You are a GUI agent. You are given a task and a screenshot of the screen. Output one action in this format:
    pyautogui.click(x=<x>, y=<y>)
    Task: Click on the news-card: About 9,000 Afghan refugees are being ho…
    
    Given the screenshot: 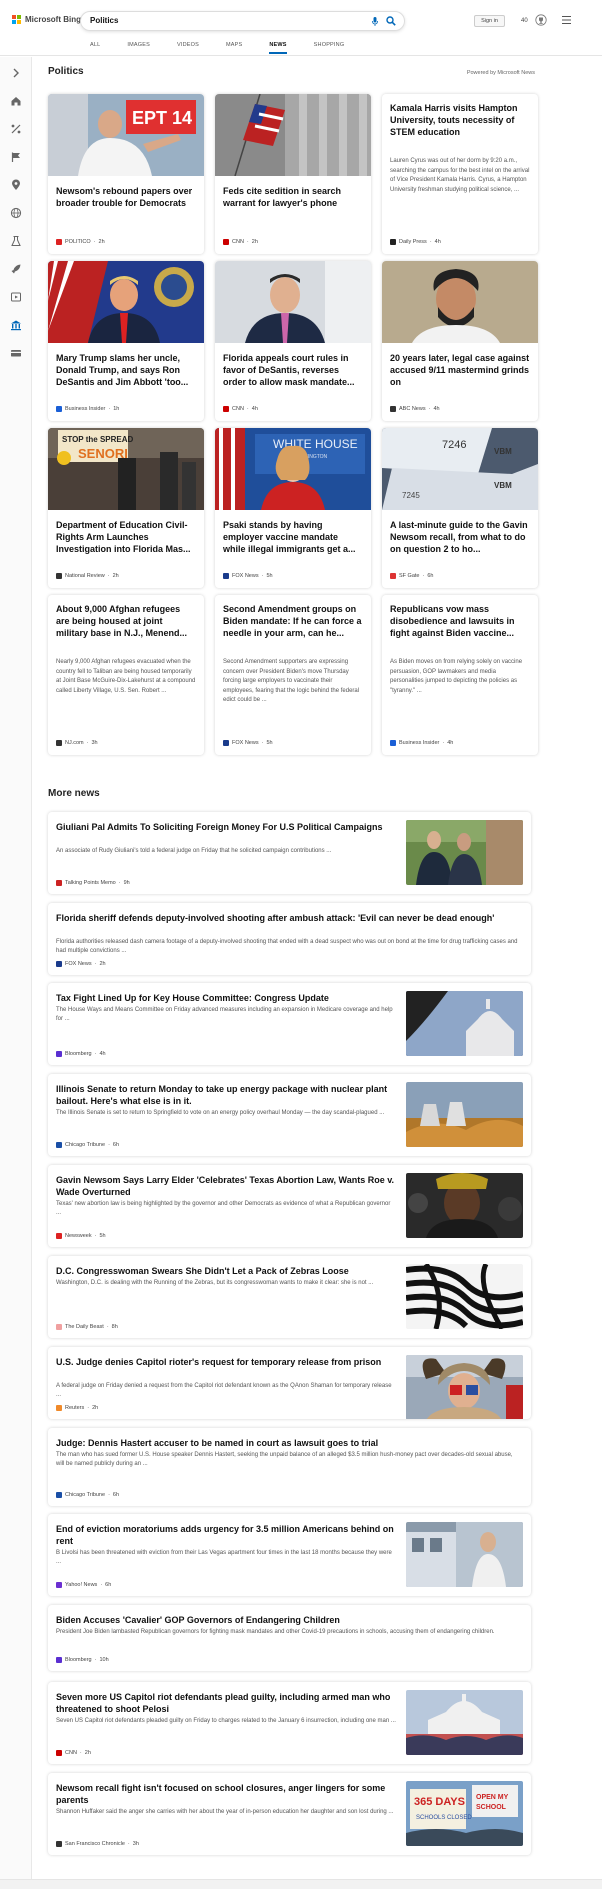 What is the action you would take?
    pyautogui.click(x=126, y=675)
    